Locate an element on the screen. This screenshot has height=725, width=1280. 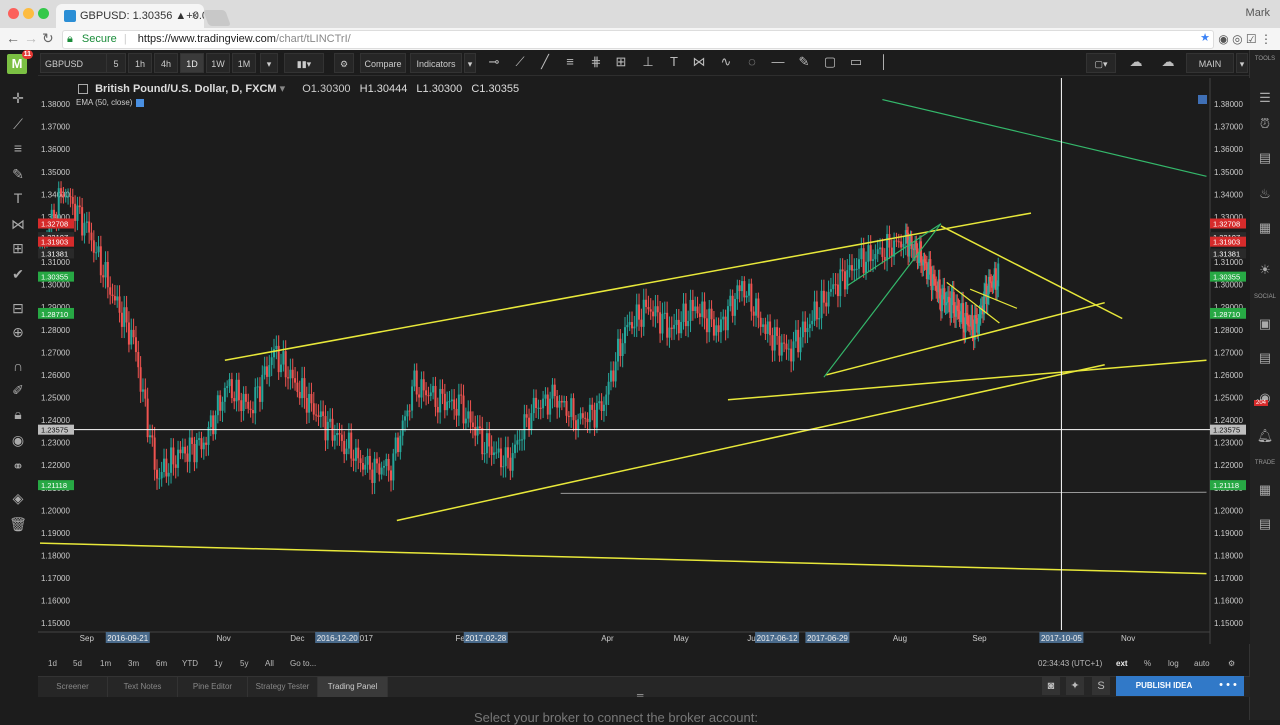
tab-text-notes: Text Notes is located at coordinates (143, 687).